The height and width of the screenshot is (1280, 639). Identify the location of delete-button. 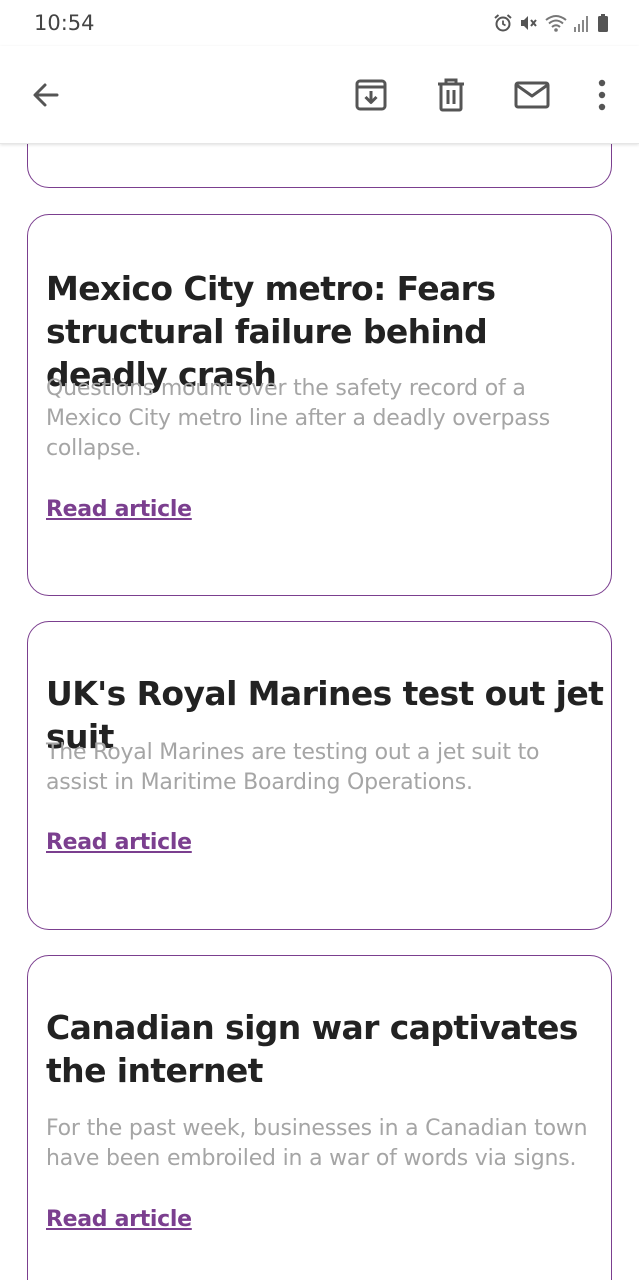
(451, 95).